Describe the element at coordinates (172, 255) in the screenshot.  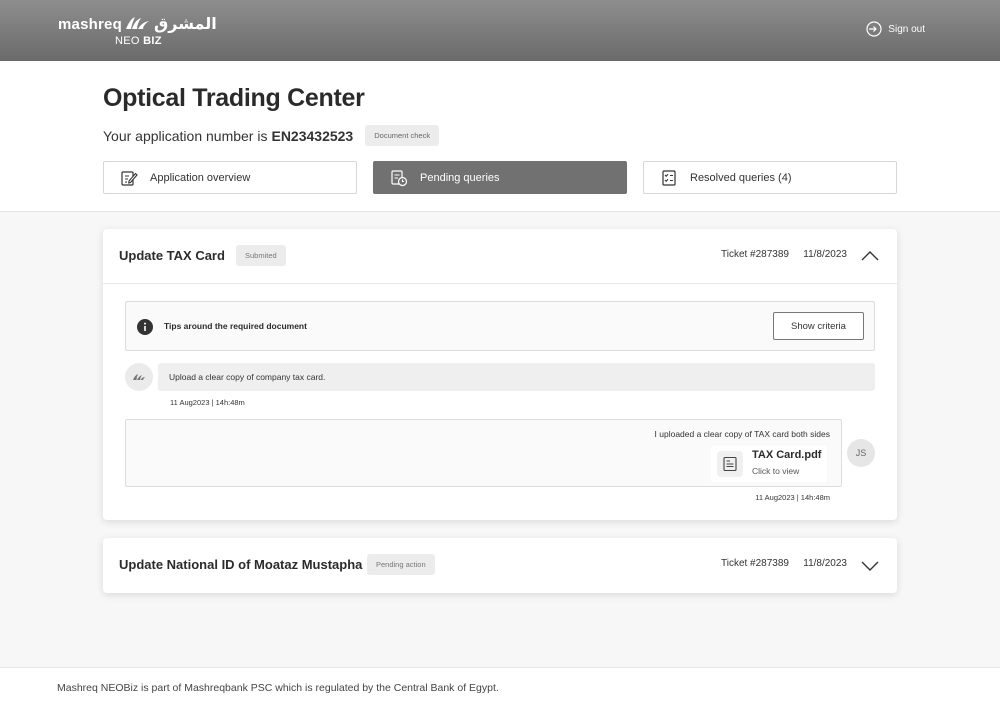
I see `query-title: Update TAX Card` at that location.